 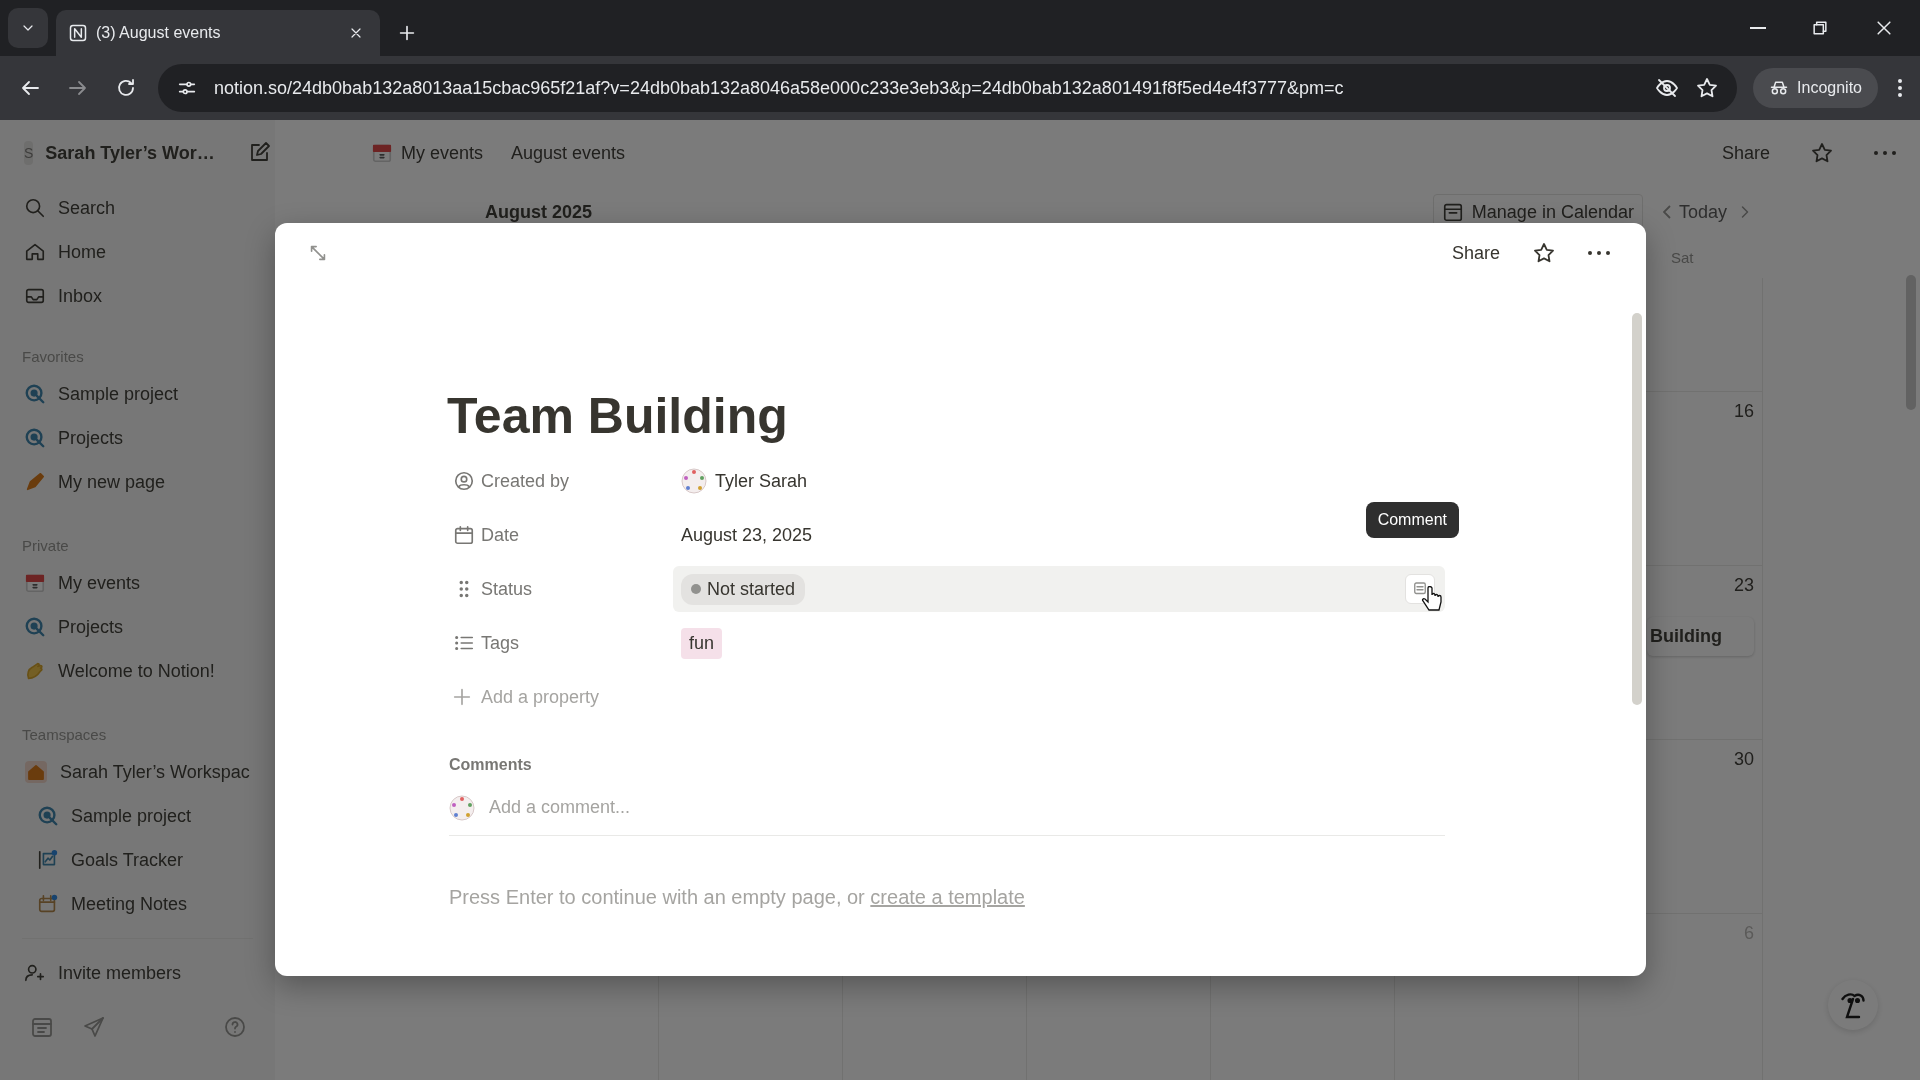 What do you see at coordinates (1743, 585) in the screenshot?
I see `day-number: 23` at bounding box center [1743, 585].